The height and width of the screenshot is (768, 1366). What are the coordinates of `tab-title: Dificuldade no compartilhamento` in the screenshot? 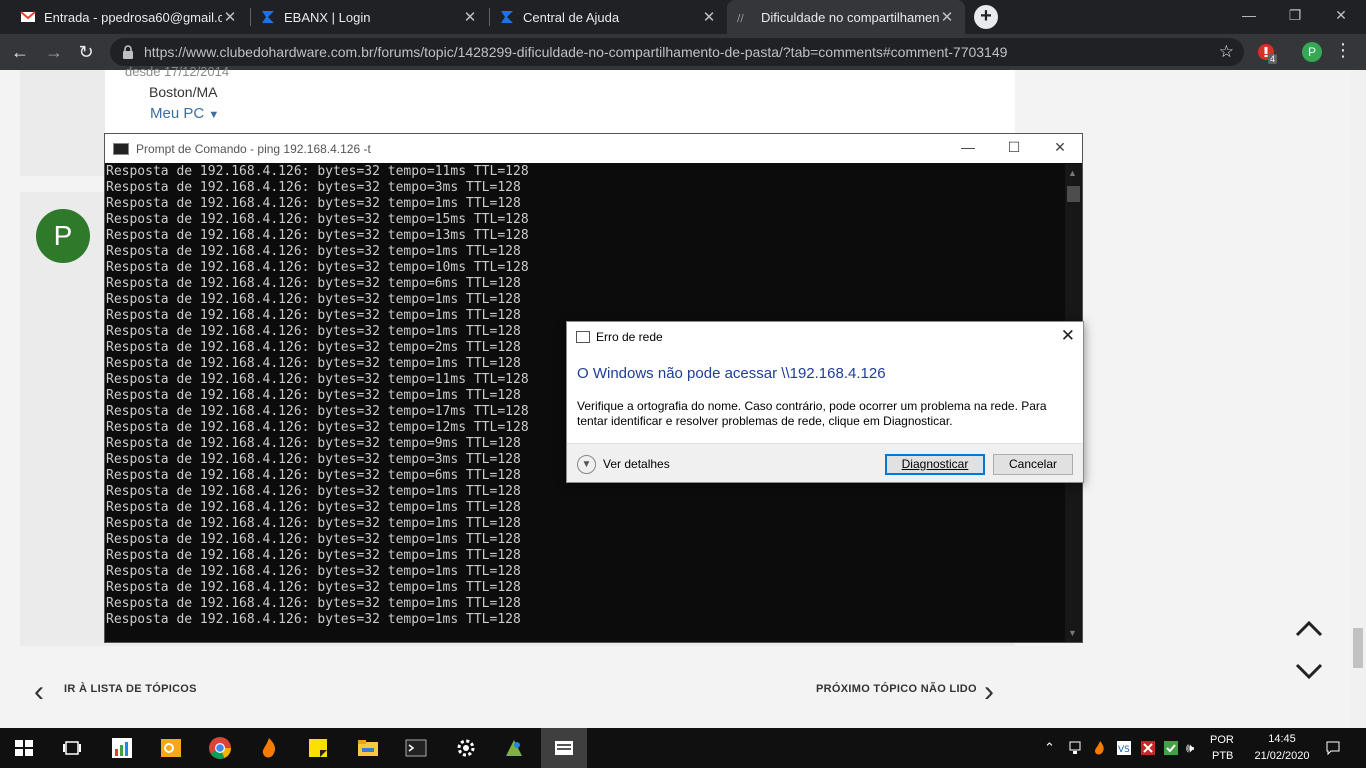 It's located at (850, 17).